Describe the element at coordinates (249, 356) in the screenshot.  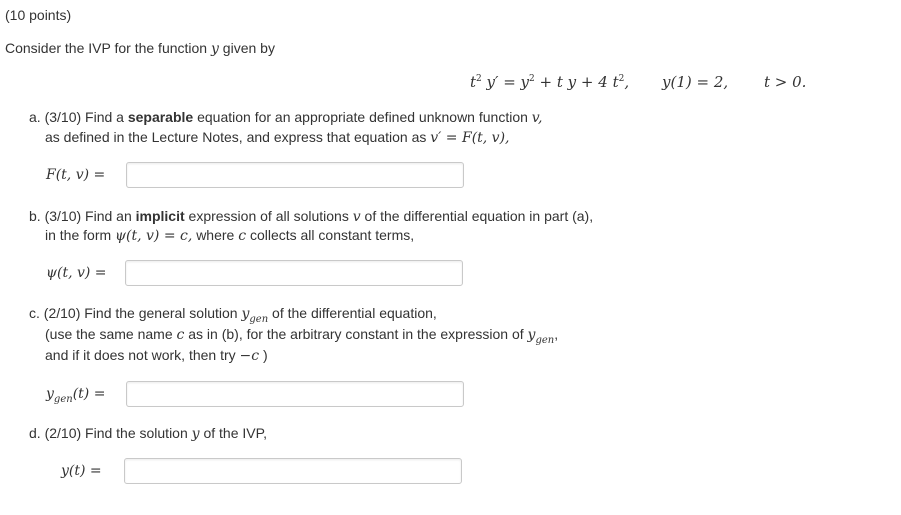
I see `part-c-line3-eq: −c` at that location.